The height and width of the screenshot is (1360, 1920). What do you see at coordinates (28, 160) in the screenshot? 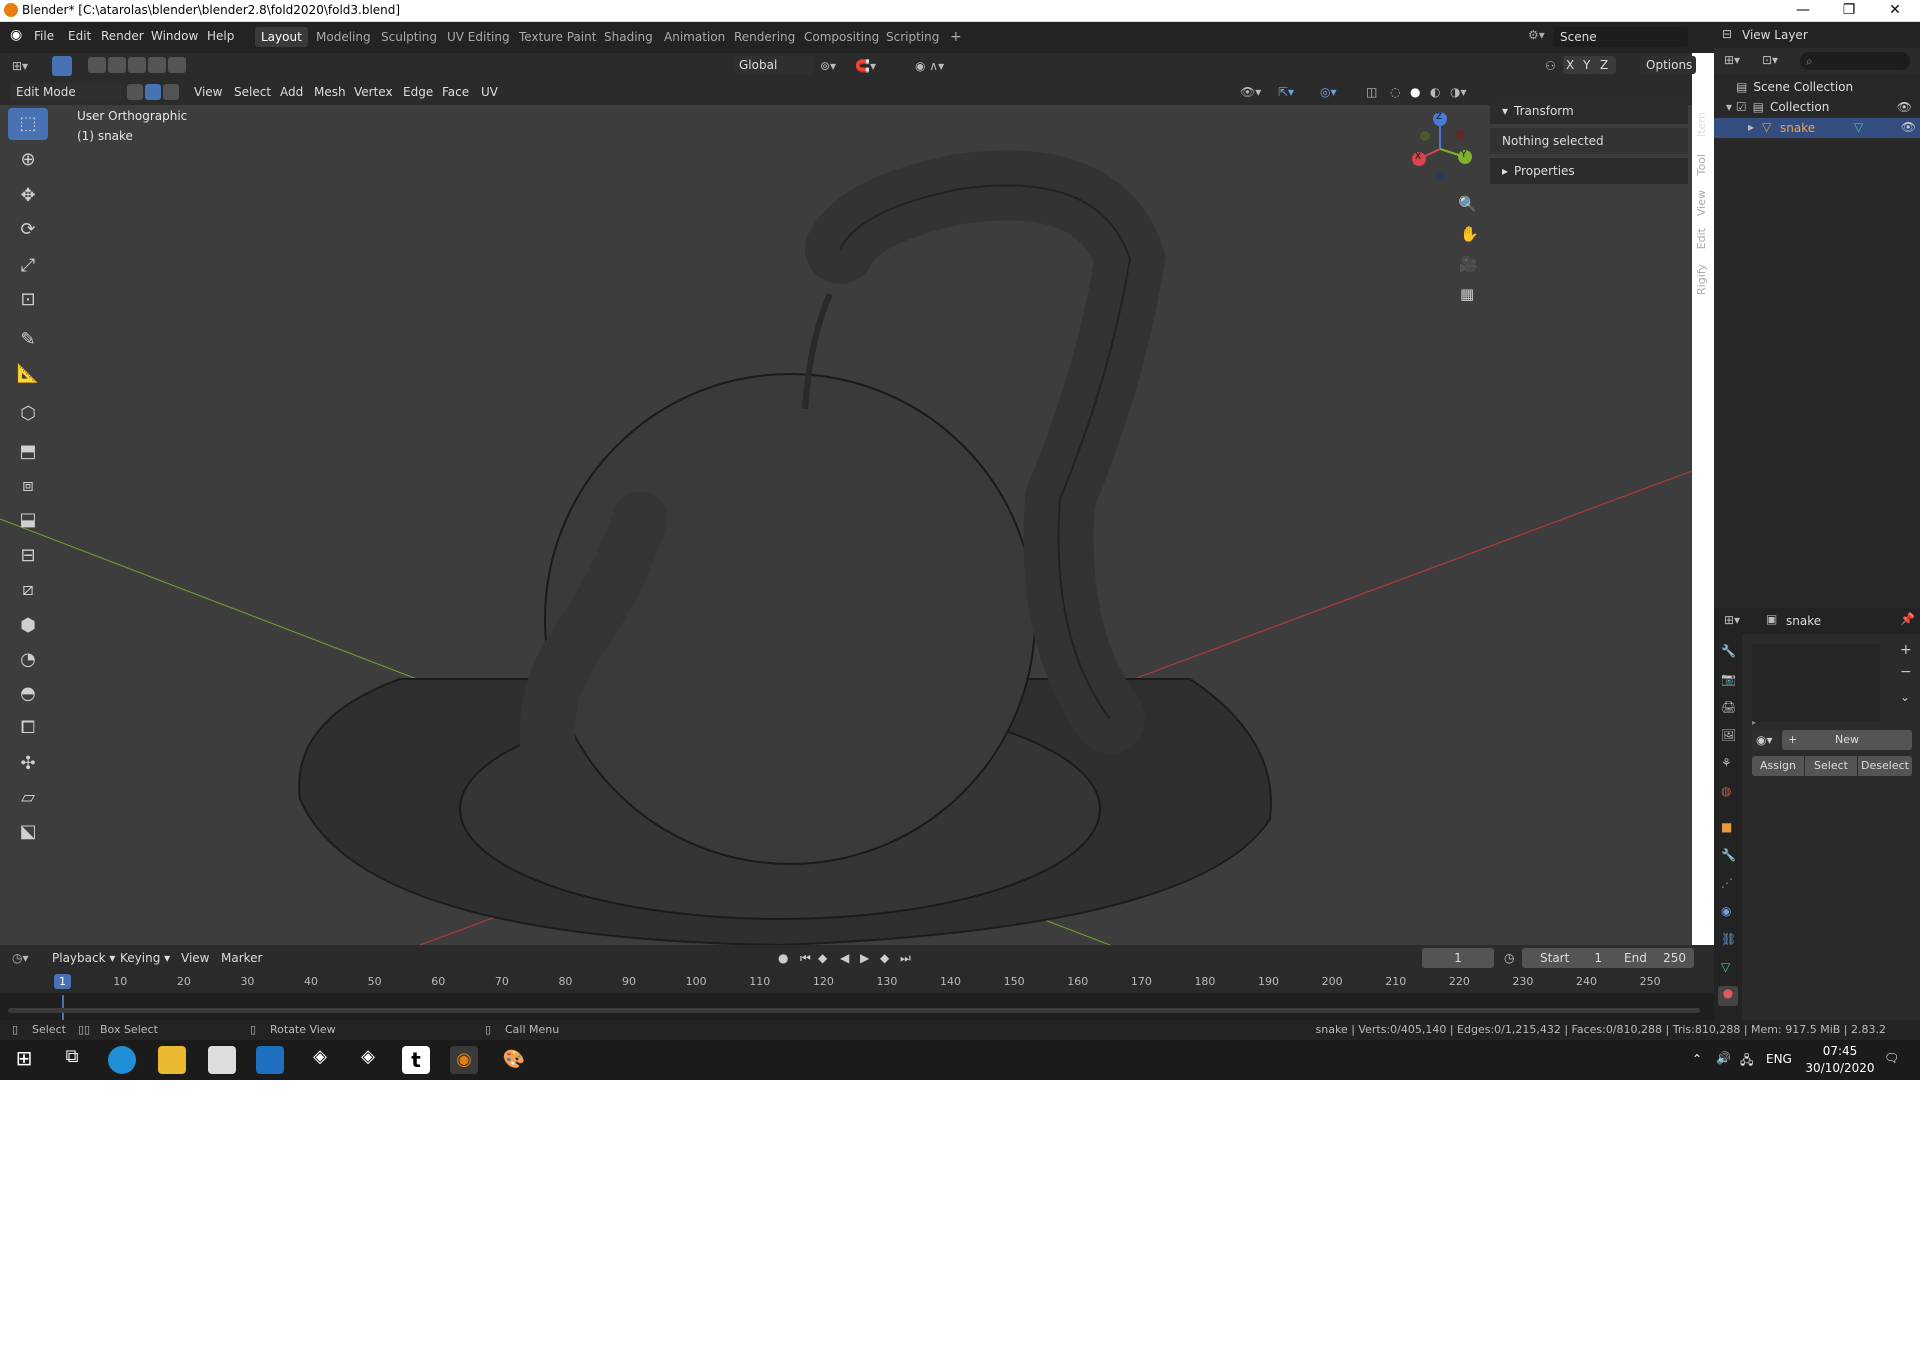
I see `cursor-tool-icon: ⊕` at bounding box center [28, 160].